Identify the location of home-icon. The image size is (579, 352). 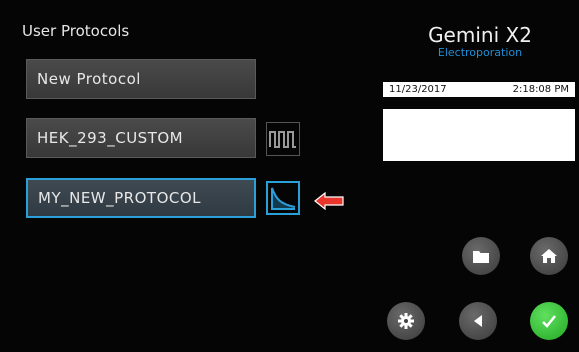
(549, 256).